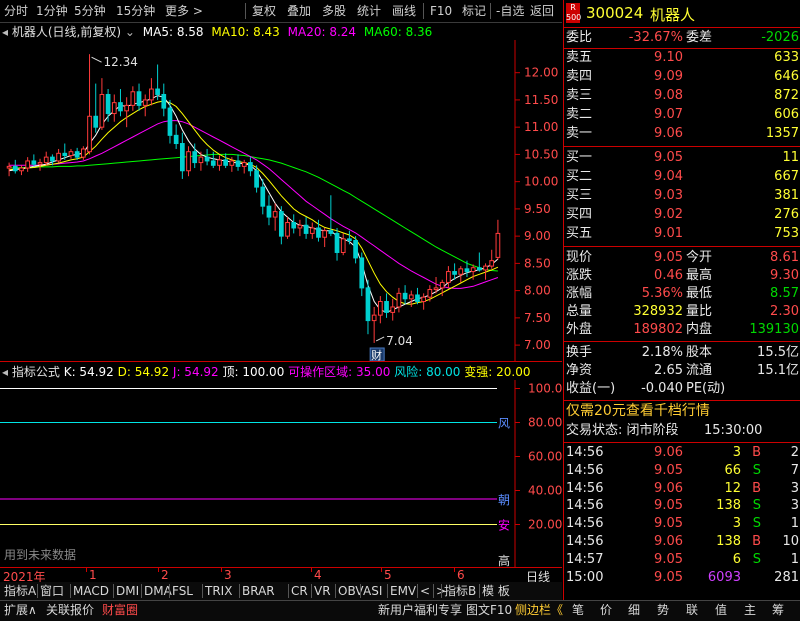  What do you see at coordinates (699, 352) in the screenshot?
I see `stat2-row-cell: 股本` at bounding box center [699, 352].